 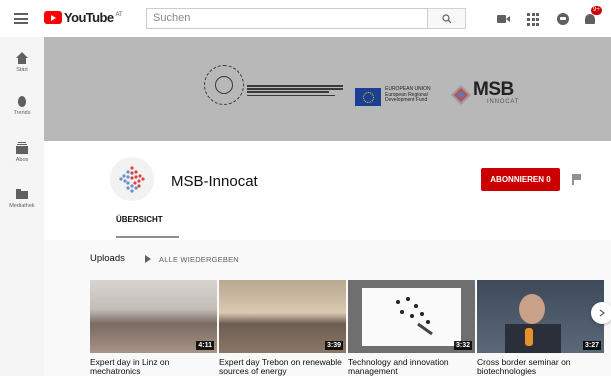 What do you see at coordinates (406, 100) in the screenshot?
I see `eu-text-line: Development Fund` at bounding box center [406, 100].